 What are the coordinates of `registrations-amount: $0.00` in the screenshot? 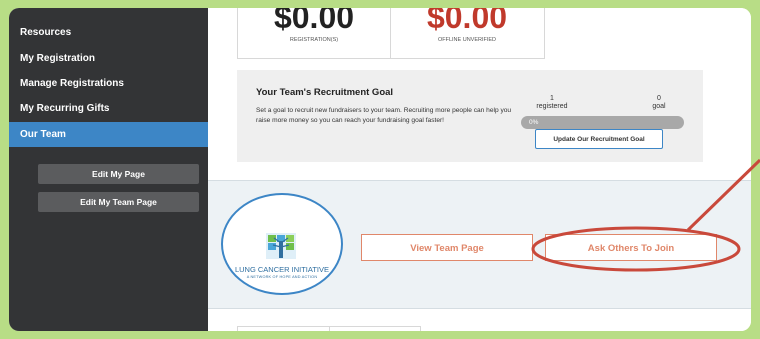 It's located at (314, 21).